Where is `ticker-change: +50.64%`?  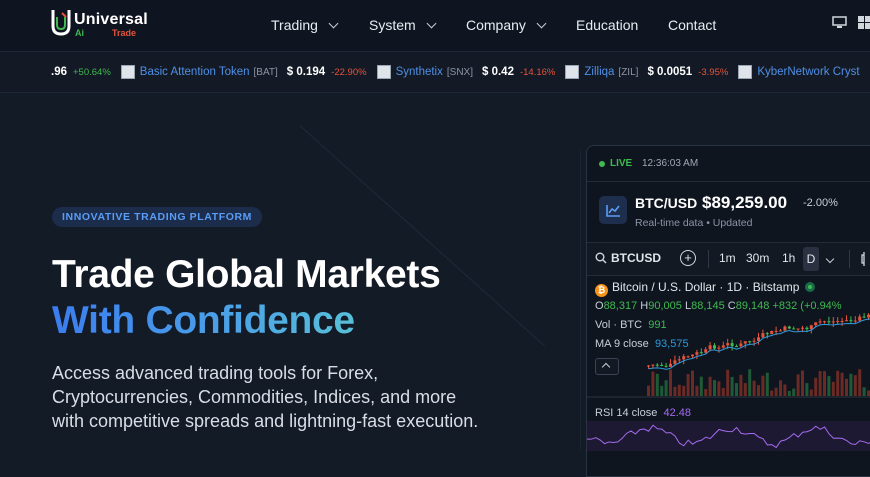
ticker-change: +50.64% is located at coordinates (92, 72).